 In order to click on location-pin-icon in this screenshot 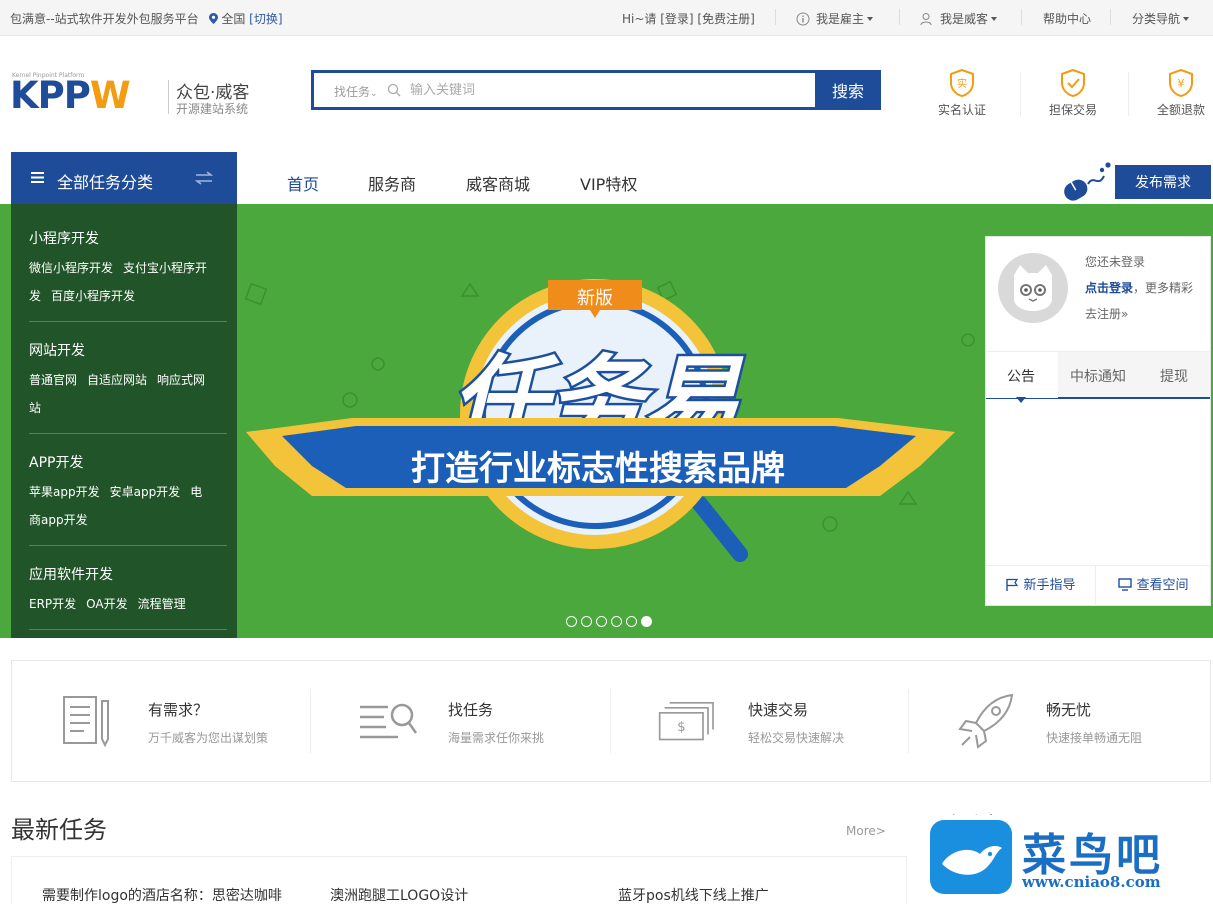, I will do `click(213, 18)`.